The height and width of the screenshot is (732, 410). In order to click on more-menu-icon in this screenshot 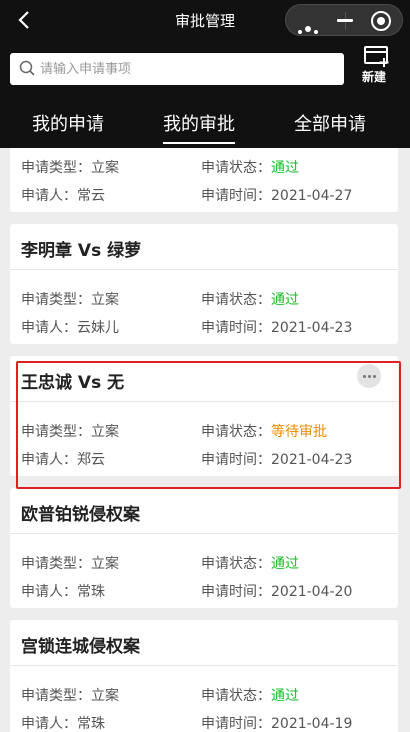, I will do `click(309, 28)`.